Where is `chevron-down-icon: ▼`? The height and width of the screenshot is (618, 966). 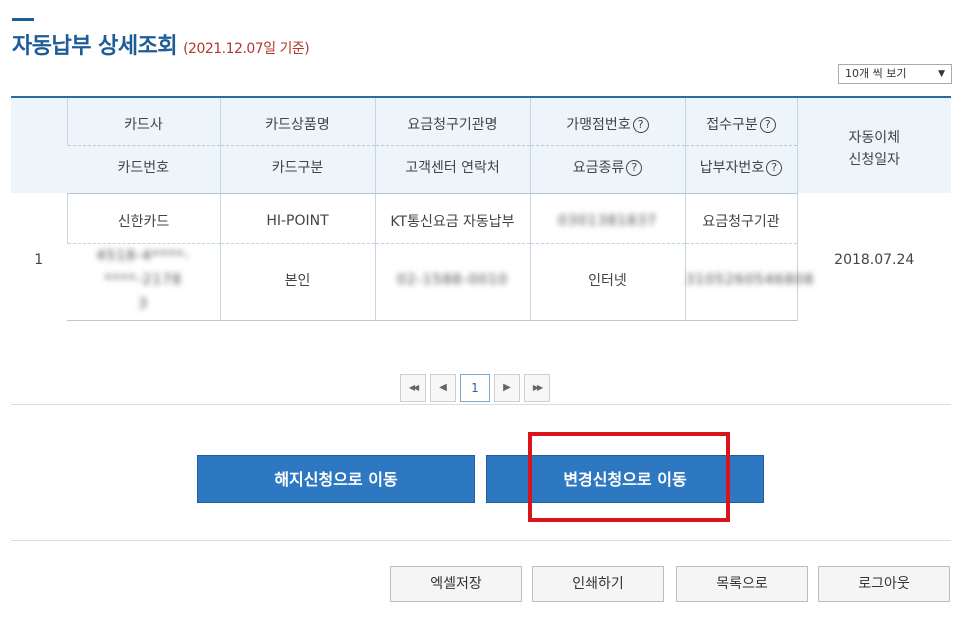 chevron-down-icon: ▼ is located at coordinates (941, 74).